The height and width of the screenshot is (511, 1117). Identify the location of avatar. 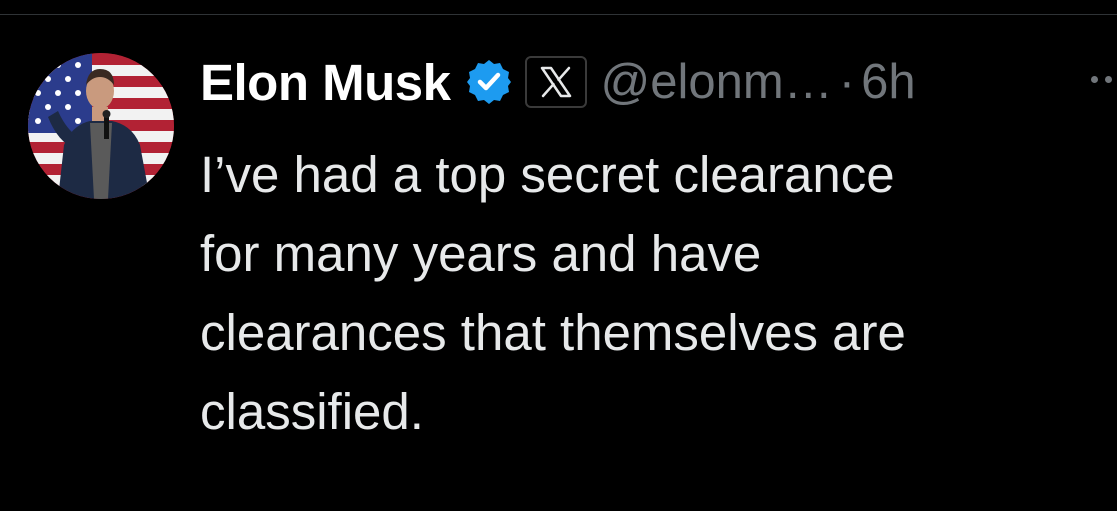
(101, 126).